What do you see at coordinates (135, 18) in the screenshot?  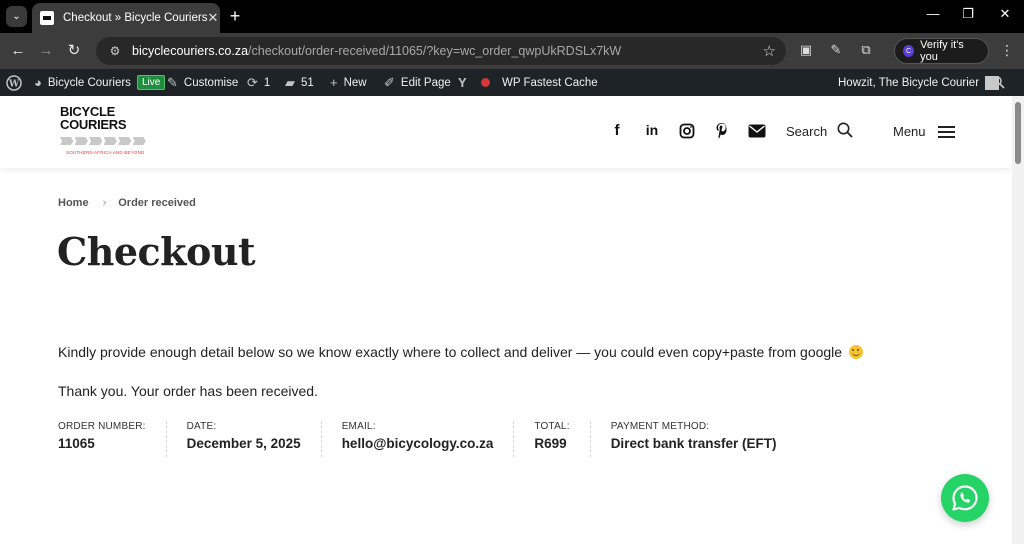 I see `tab-title: Checkout » Bicycle Couriers` at bounding box center [135, 18].